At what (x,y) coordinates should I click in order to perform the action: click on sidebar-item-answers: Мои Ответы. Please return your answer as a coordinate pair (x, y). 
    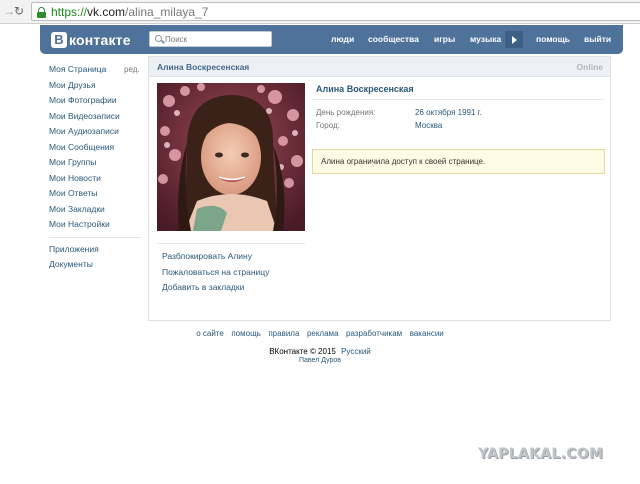
    Looking at the image, I should click on (95, 194).